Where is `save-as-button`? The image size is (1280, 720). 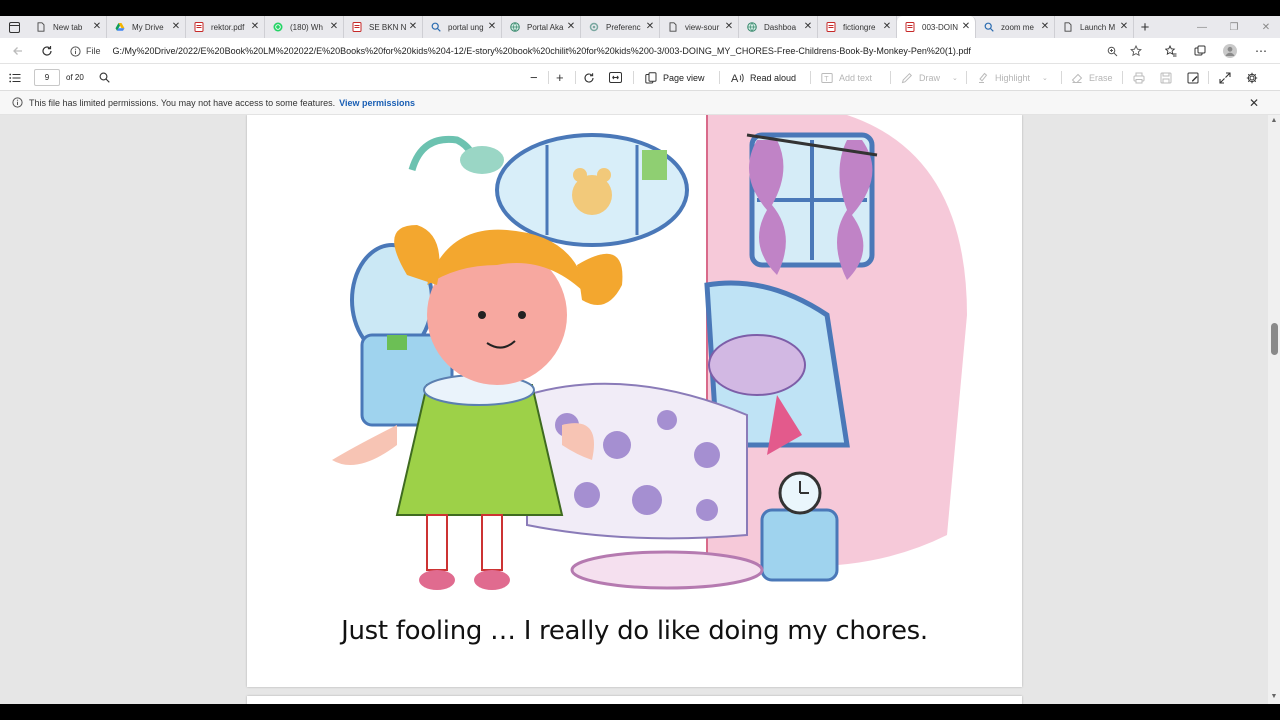 save-as-button is located at coordinates (1193, 77).